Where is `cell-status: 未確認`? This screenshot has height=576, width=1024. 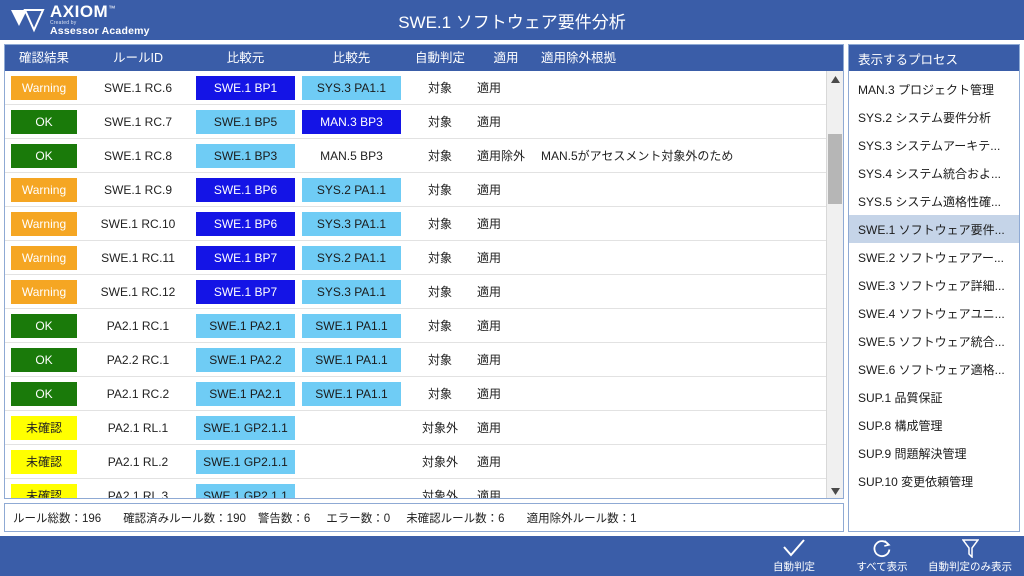 cell-status: 未確認 is located at coordinates (44, 428).